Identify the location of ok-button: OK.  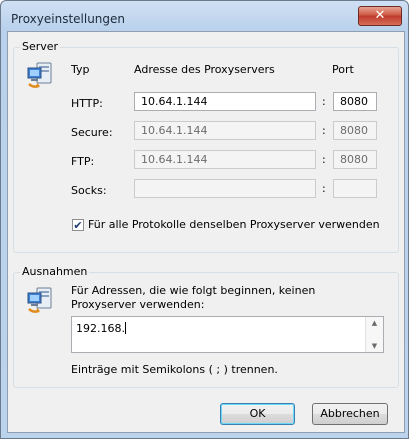
(257, 414).